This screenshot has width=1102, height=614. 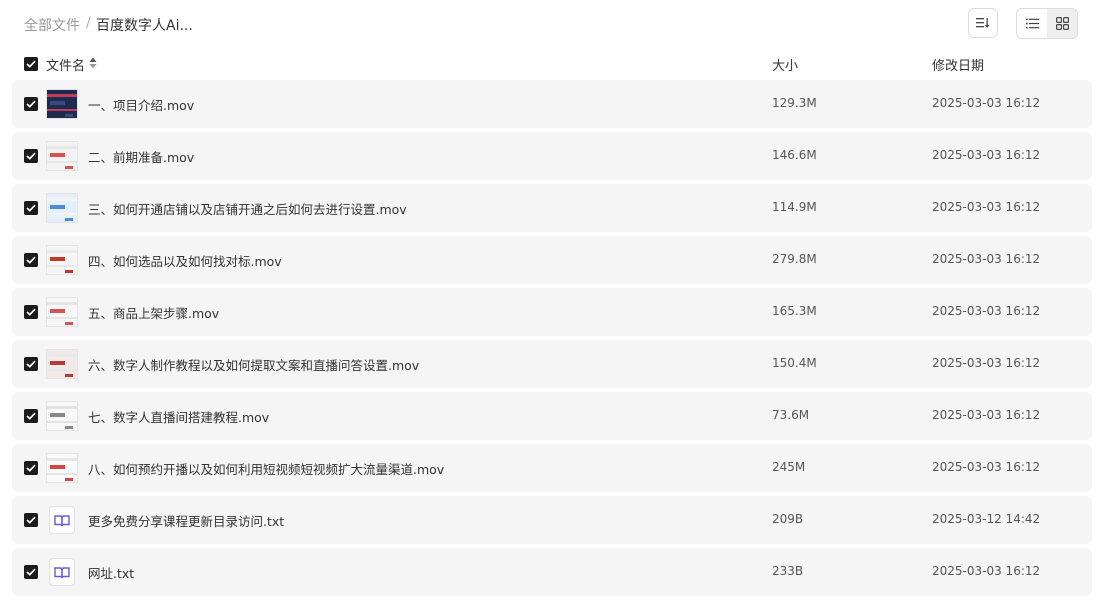 I want to click on file-name: 一、项目介绍.mov, so click(x=141, y=104).